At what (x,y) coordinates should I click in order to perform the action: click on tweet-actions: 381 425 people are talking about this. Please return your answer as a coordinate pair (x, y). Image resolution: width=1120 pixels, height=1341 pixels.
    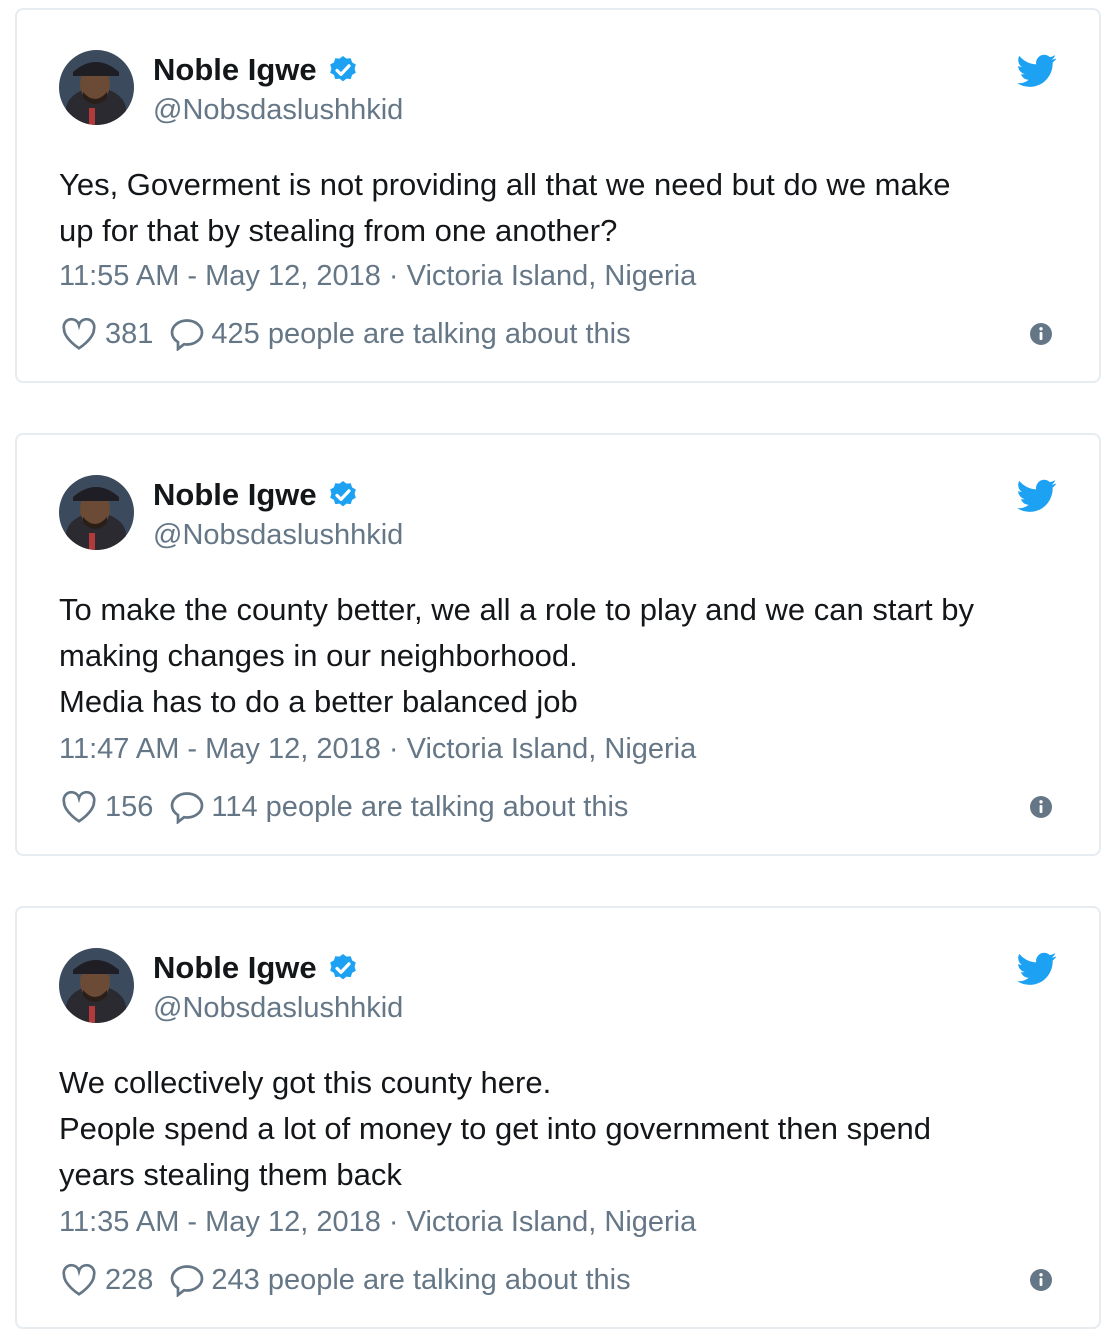
    Looking at the image, I should click on (346, 334).